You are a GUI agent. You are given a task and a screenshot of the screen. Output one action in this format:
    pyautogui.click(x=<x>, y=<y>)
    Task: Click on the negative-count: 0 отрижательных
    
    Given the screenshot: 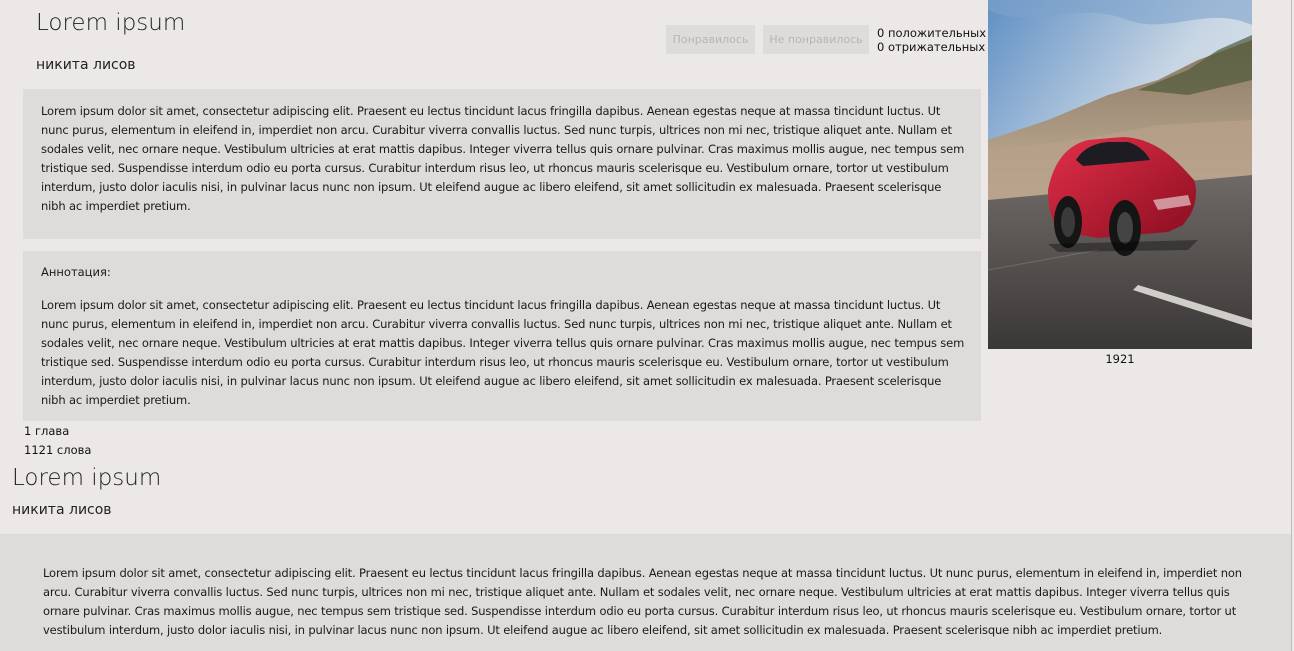 What is the action you would take?
    pyautogui.click(x=931, y=47)
    